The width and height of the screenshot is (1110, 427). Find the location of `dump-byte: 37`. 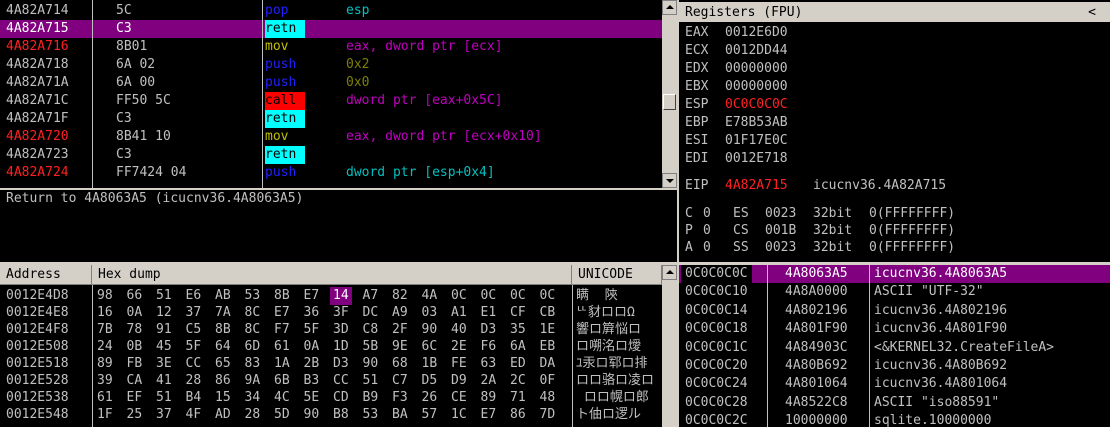

dump-byte: 37 is located at coordinates (194, 313).